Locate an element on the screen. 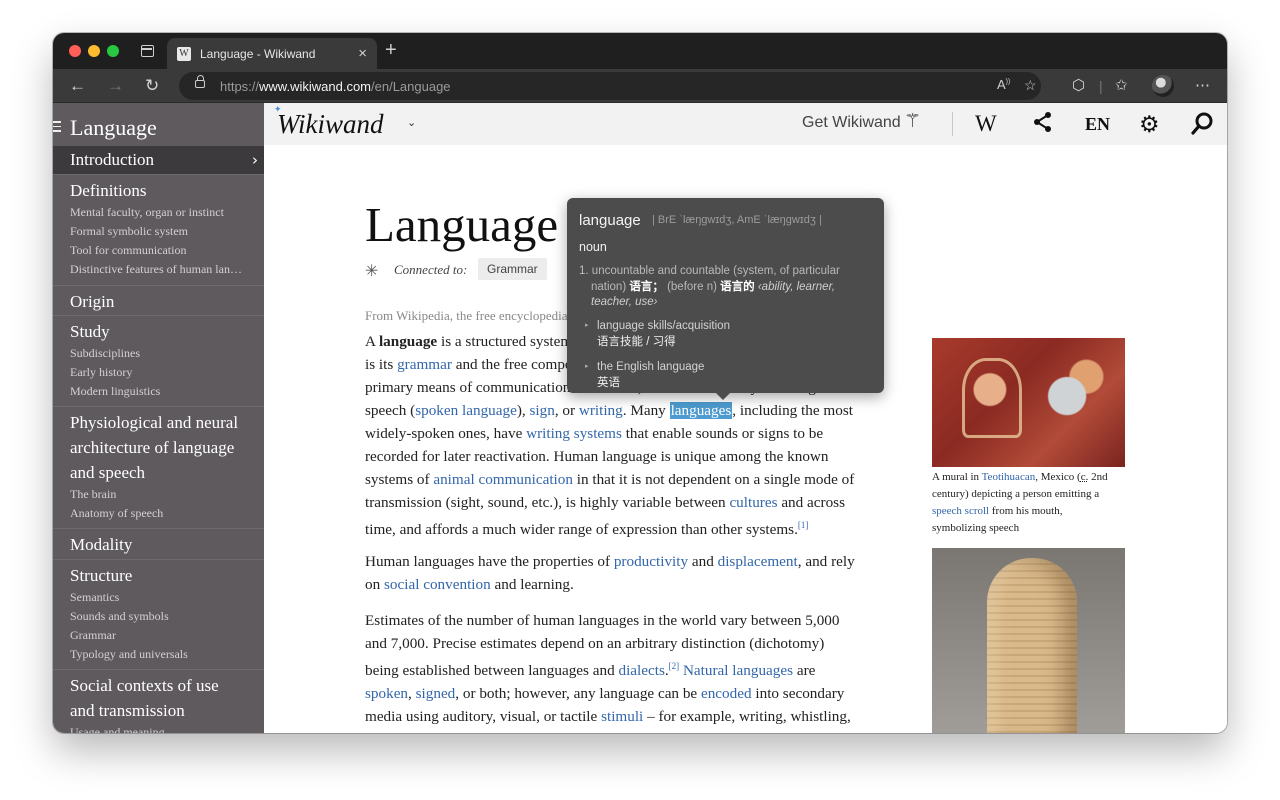 This screenshot has width=1280, height=800. toc-subitem: Usage and meaning is located at coordinates (150, 728).